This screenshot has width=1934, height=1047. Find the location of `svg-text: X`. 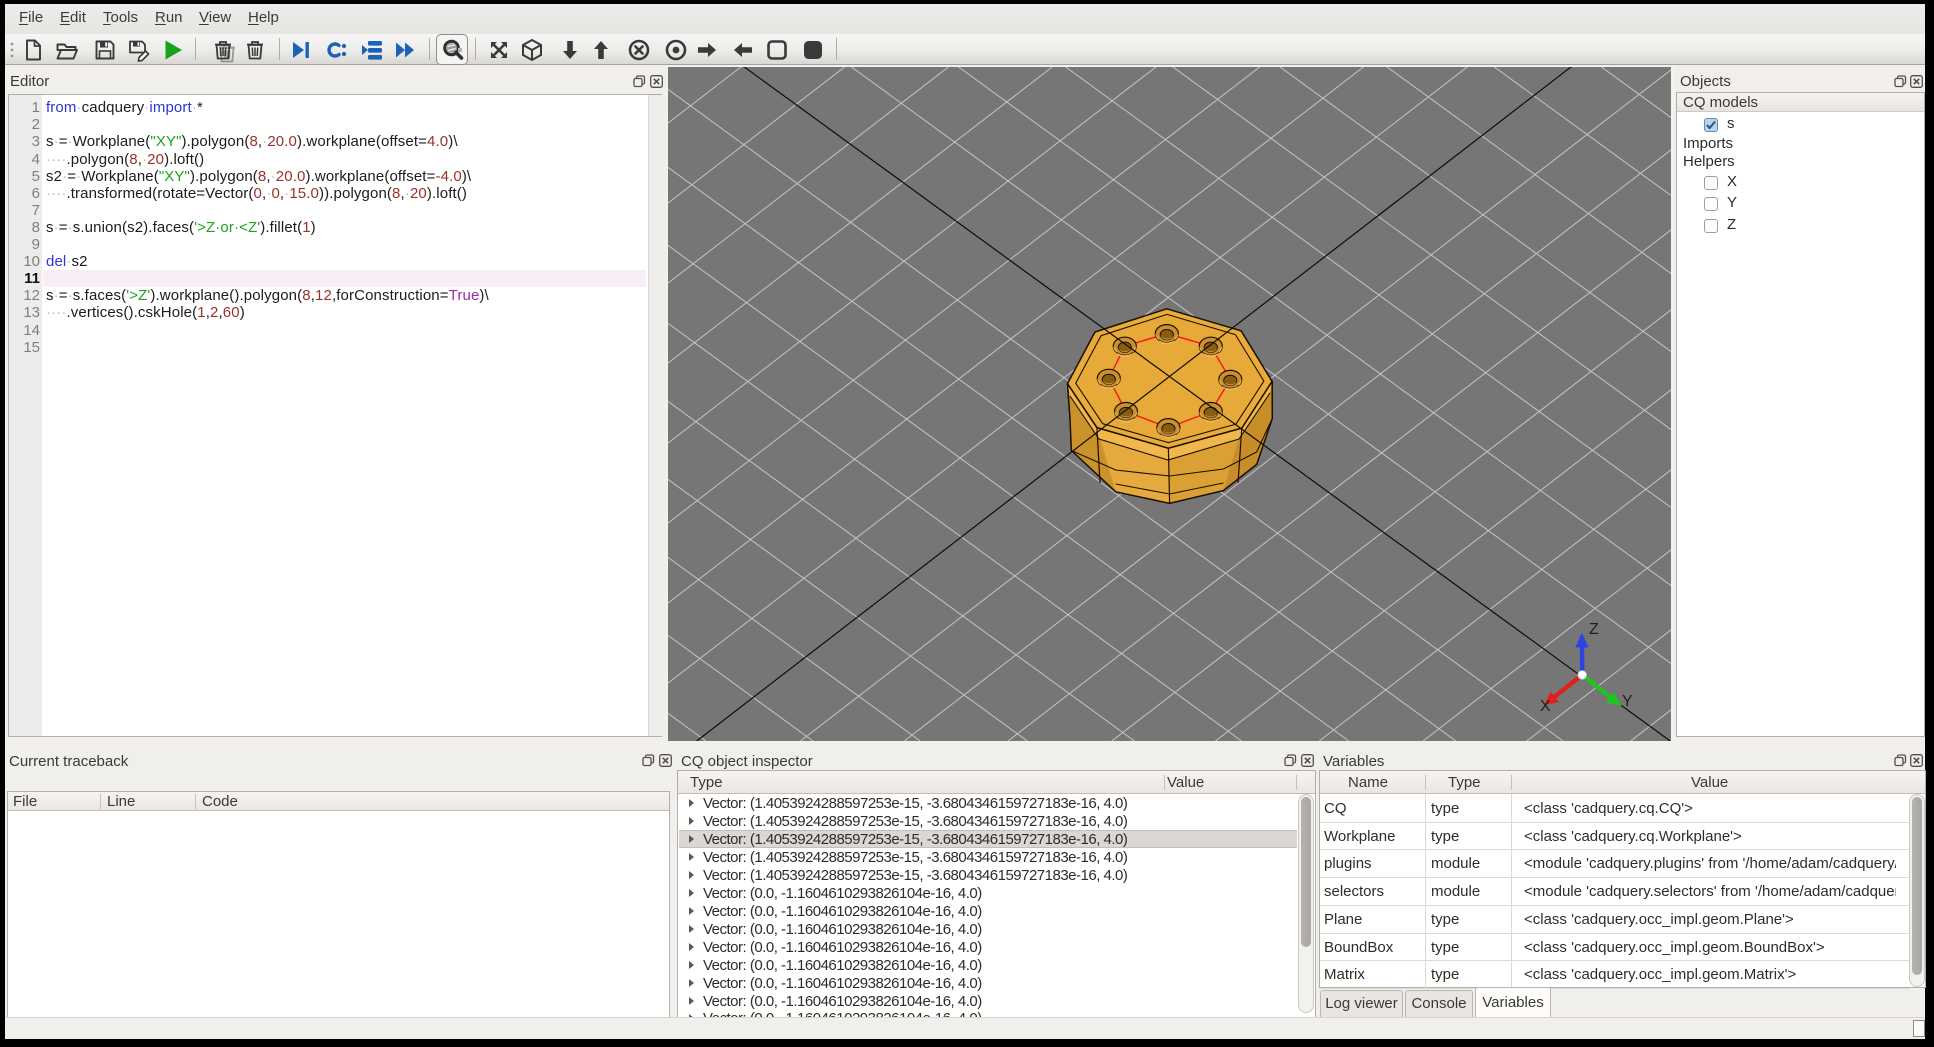

svg-text: X is located at coordinates (1545, 706).